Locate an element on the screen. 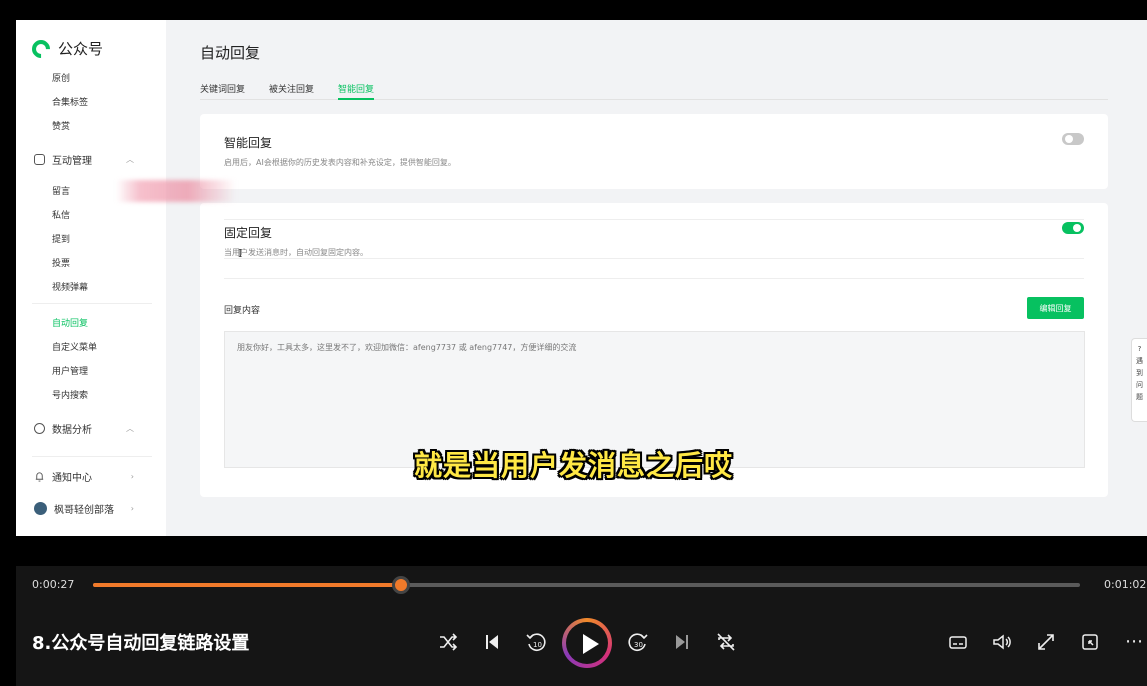 The height and width of the screenshot is (686, 1147). previous-icon is located at coordinates (492, 642).